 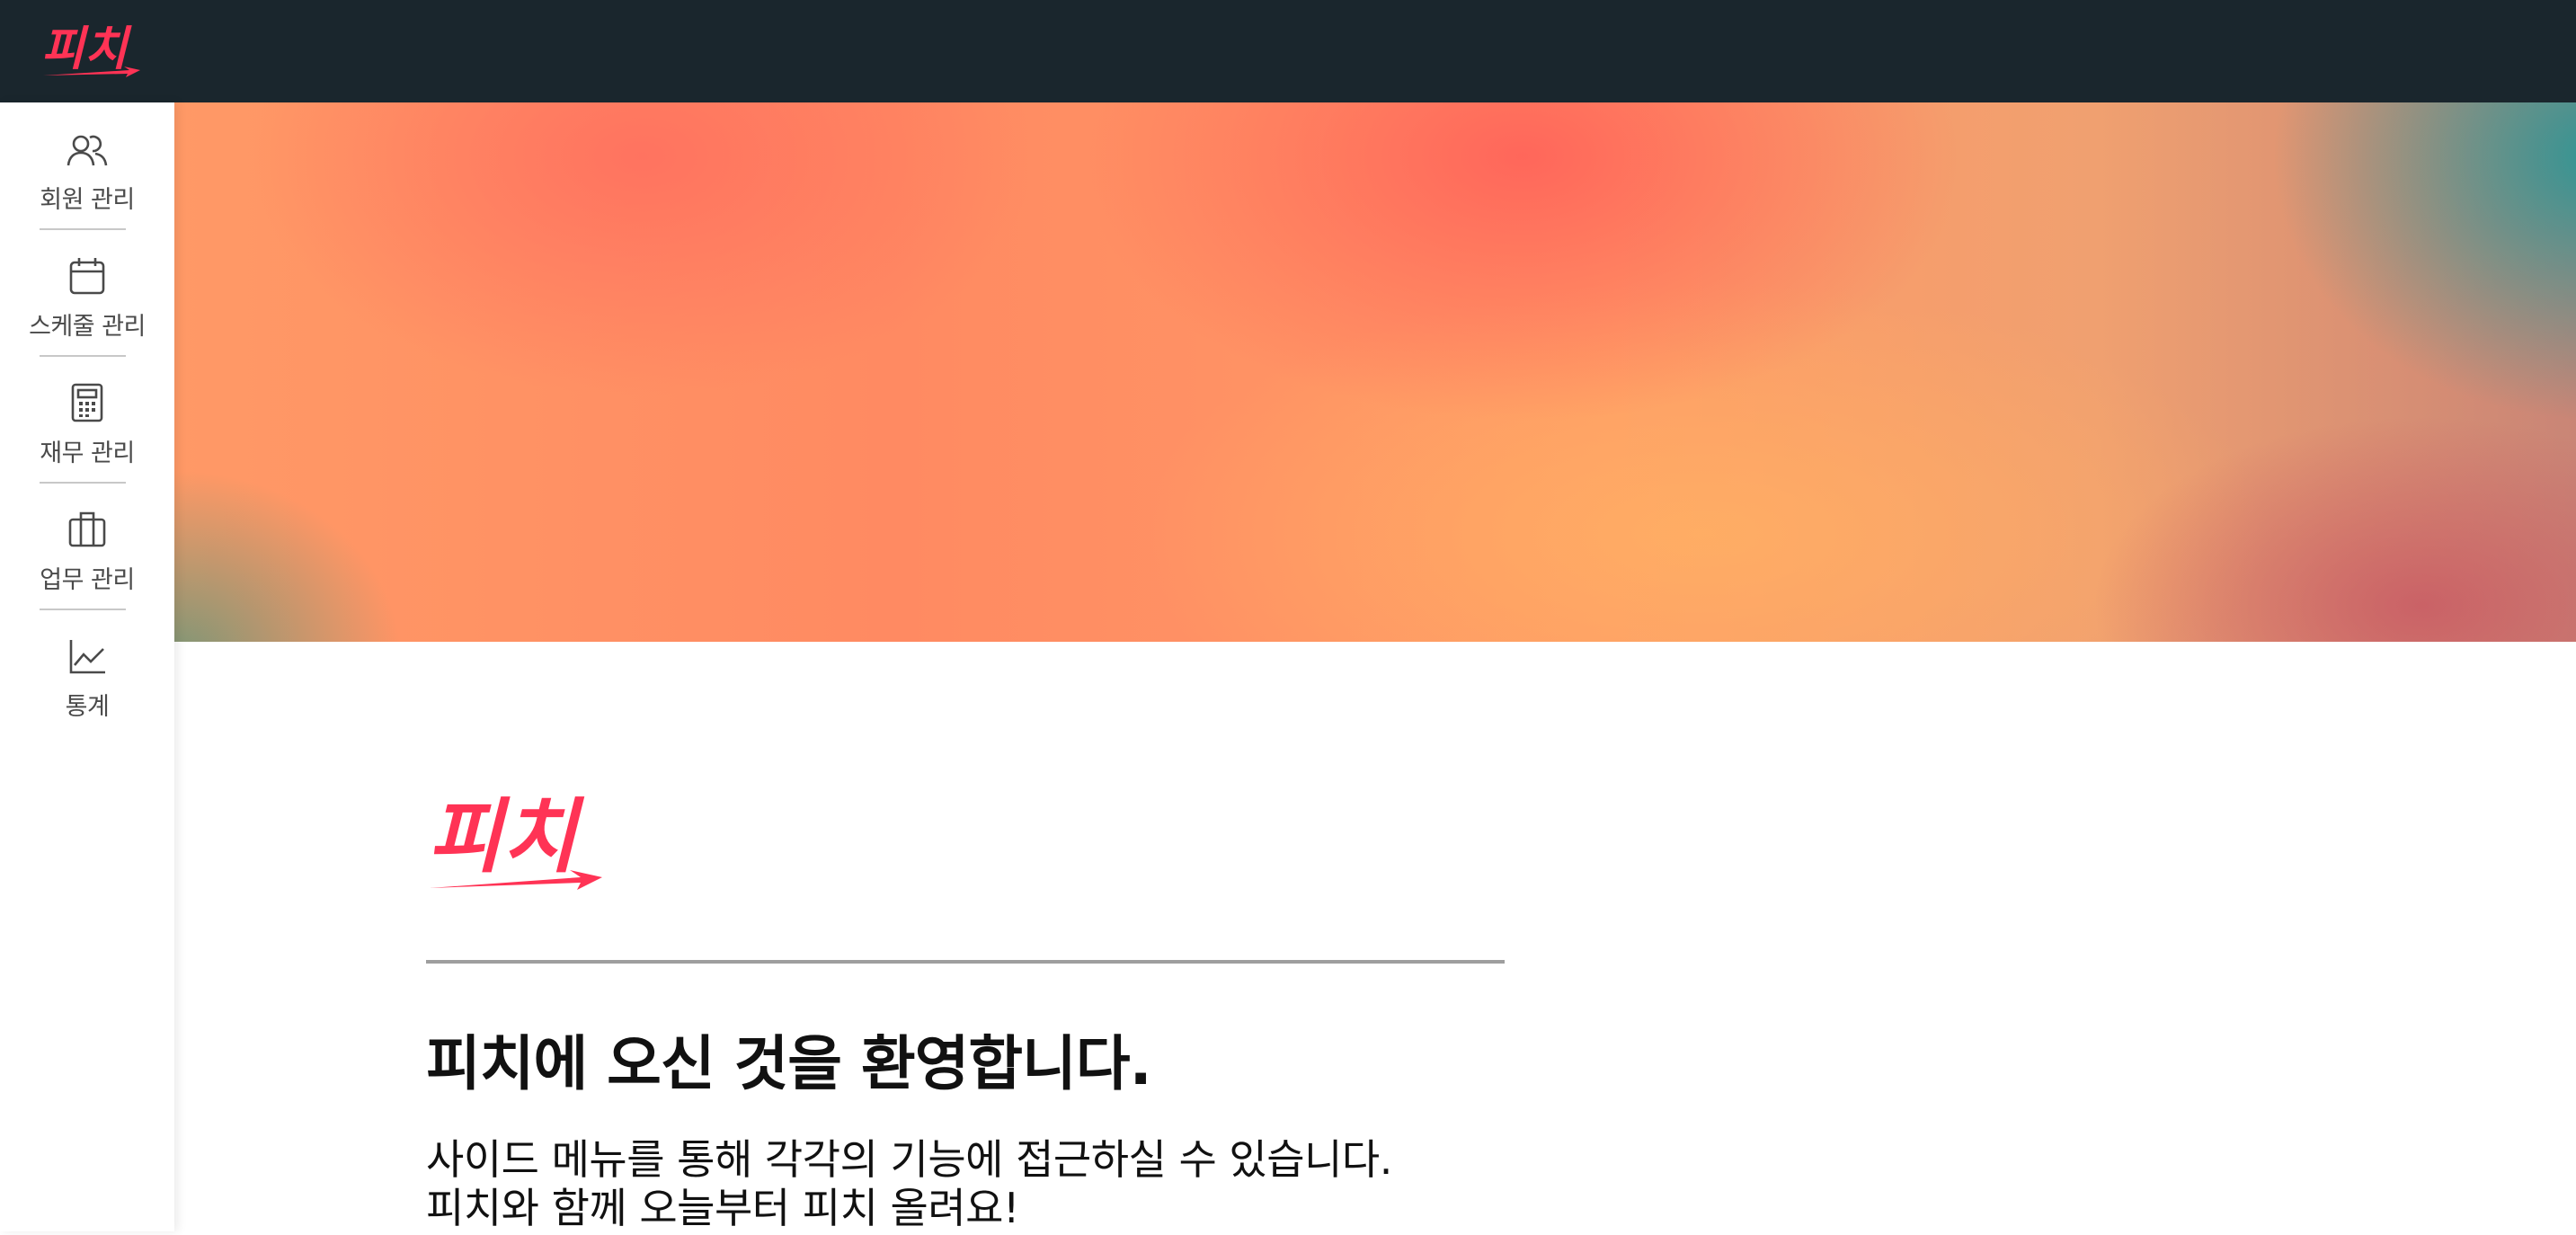 What do you see at coordinates (87, 150) in the screenshot?
I see `users-icon` at bounding box center [87, 150].